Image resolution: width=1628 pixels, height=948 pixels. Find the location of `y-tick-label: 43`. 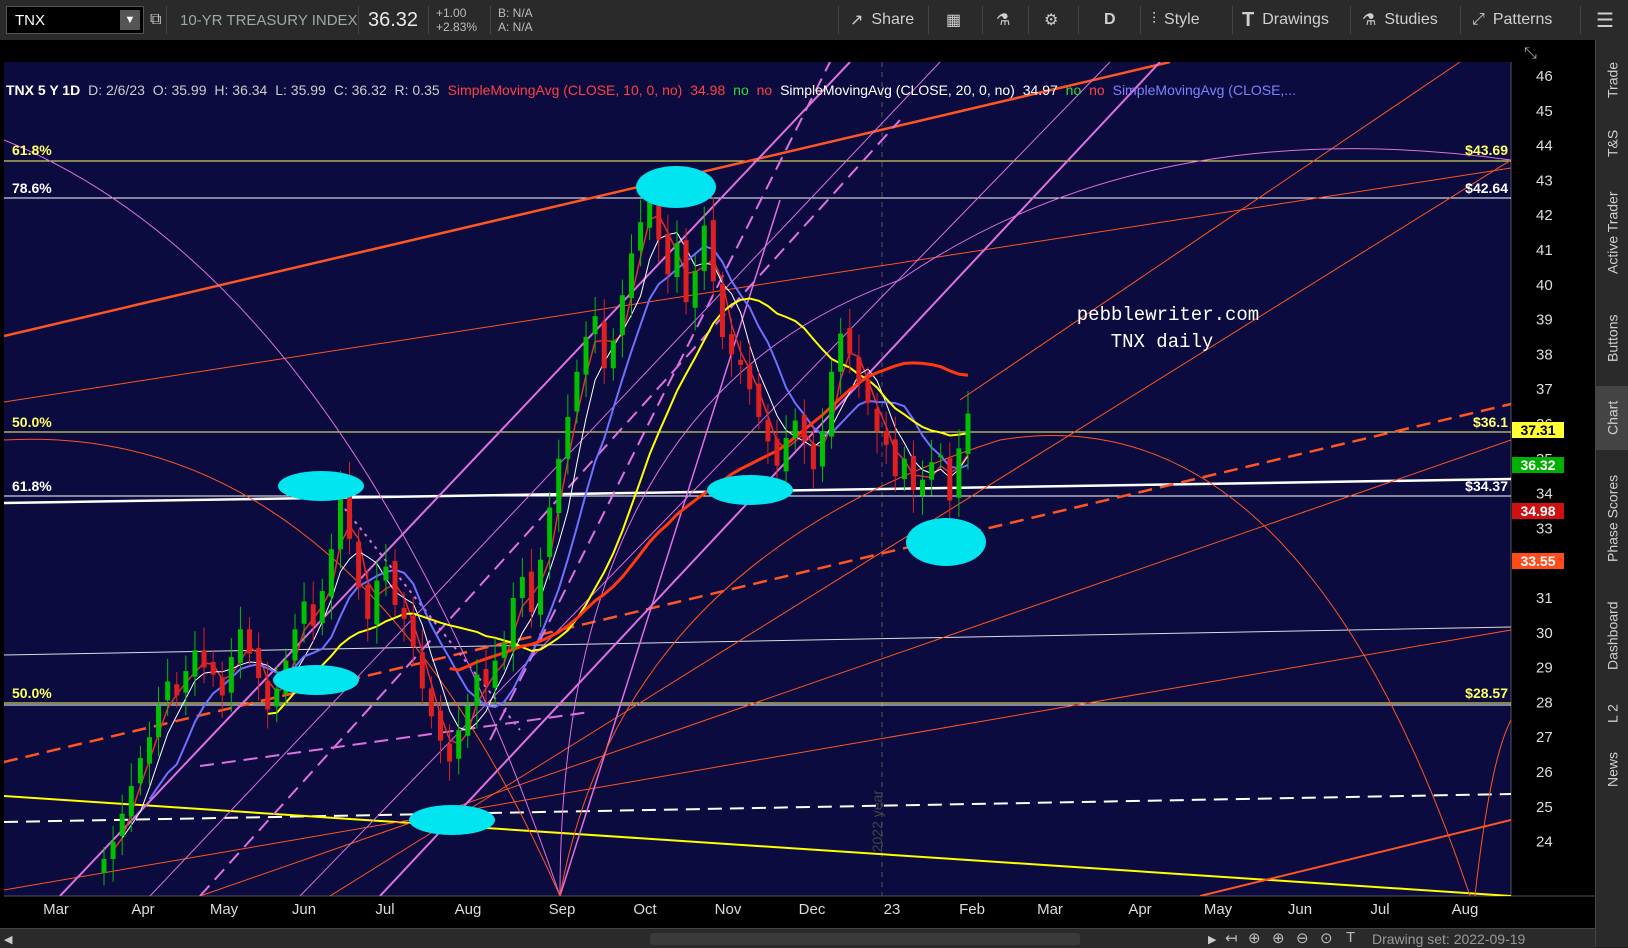

y-tick-label: 43 is located at coordinates (1544, 180).